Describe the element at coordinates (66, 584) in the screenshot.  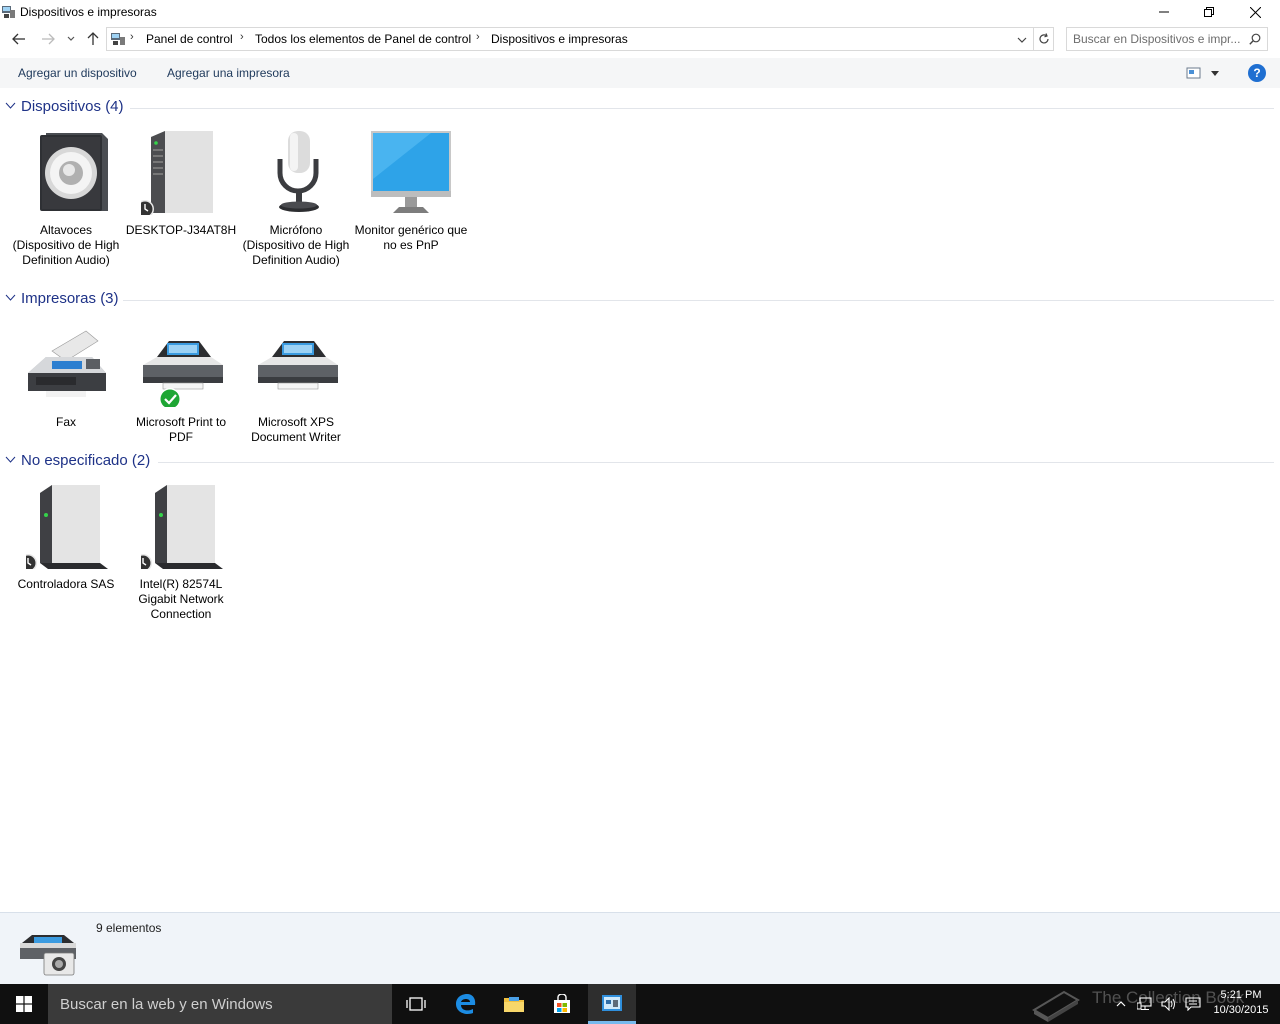
I see `device-label: Controladora SAS` at that location.